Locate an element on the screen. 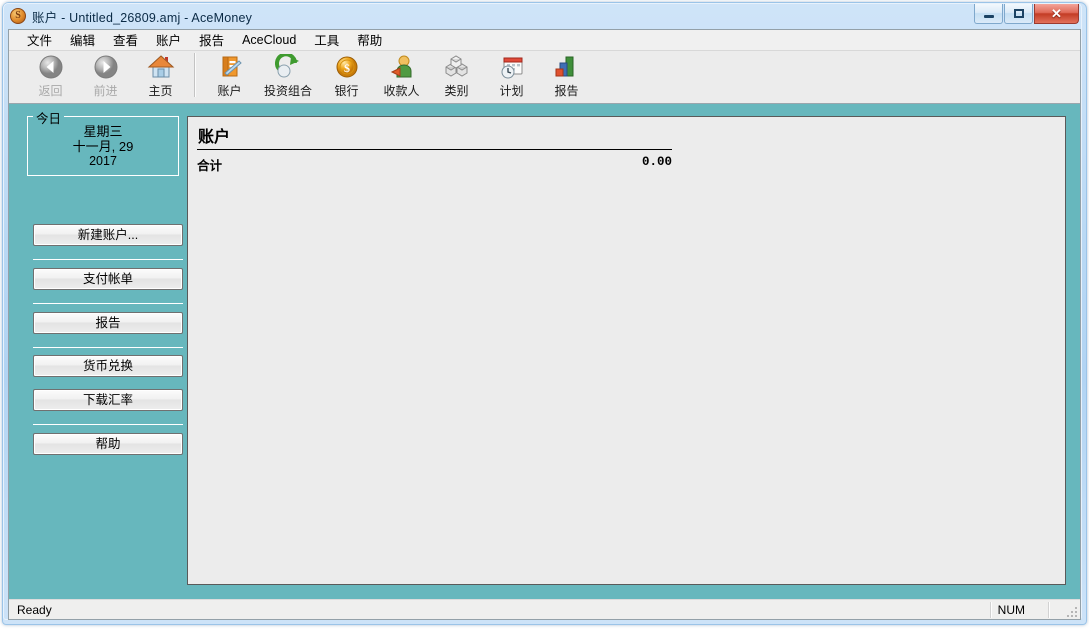  toolbar-button-banks: $ 银行 is located at coordinates (346, 76).